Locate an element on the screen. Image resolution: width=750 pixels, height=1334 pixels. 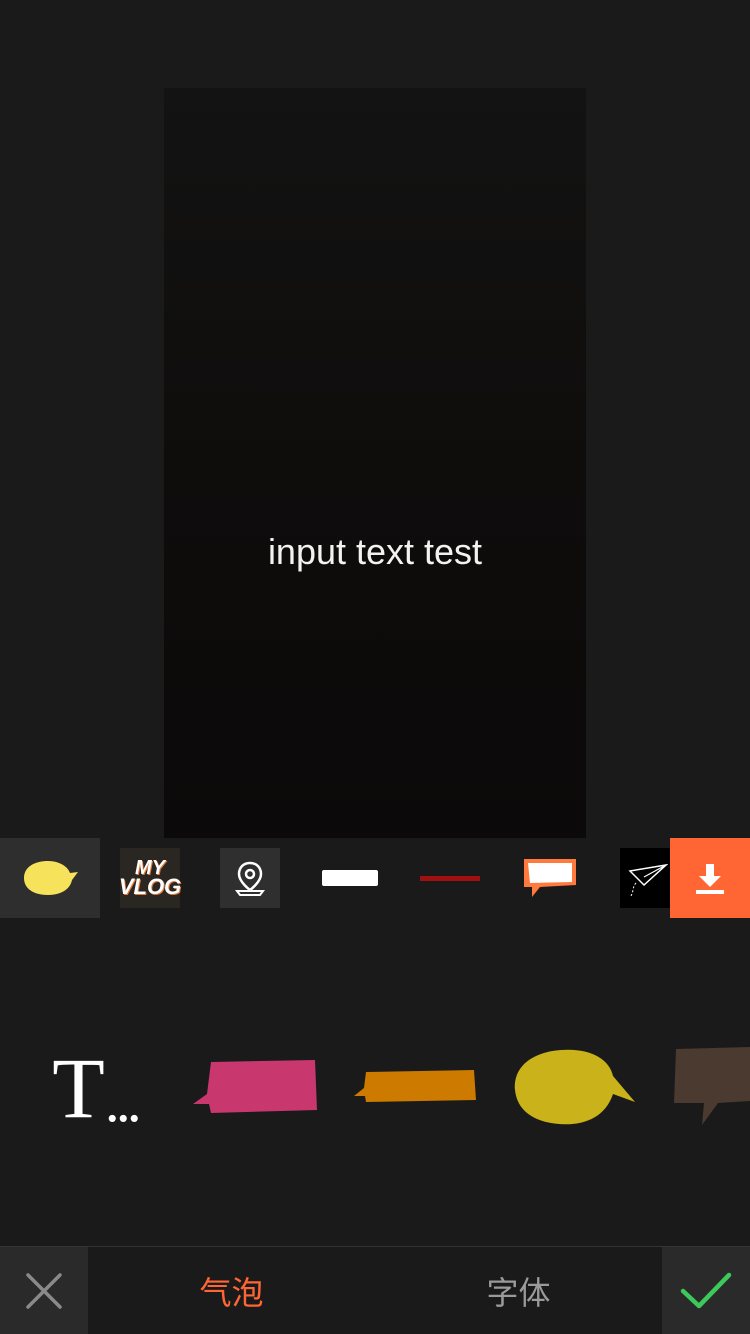
download-button is located at coordinates (710, 878).